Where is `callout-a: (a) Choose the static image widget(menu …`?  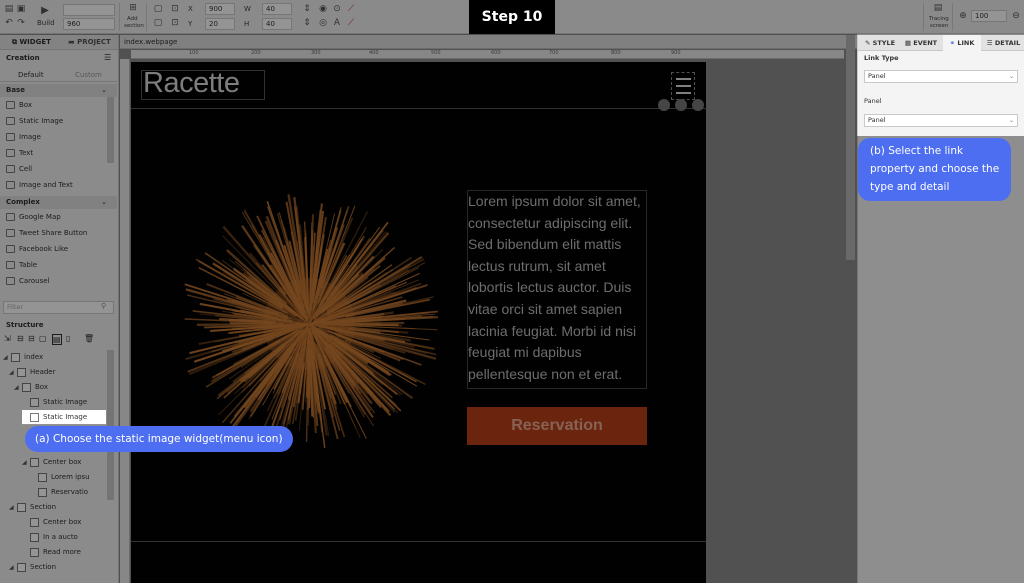 callout-a: (a) Choose the static image widget(menu … is located at coordinates (159, 439).